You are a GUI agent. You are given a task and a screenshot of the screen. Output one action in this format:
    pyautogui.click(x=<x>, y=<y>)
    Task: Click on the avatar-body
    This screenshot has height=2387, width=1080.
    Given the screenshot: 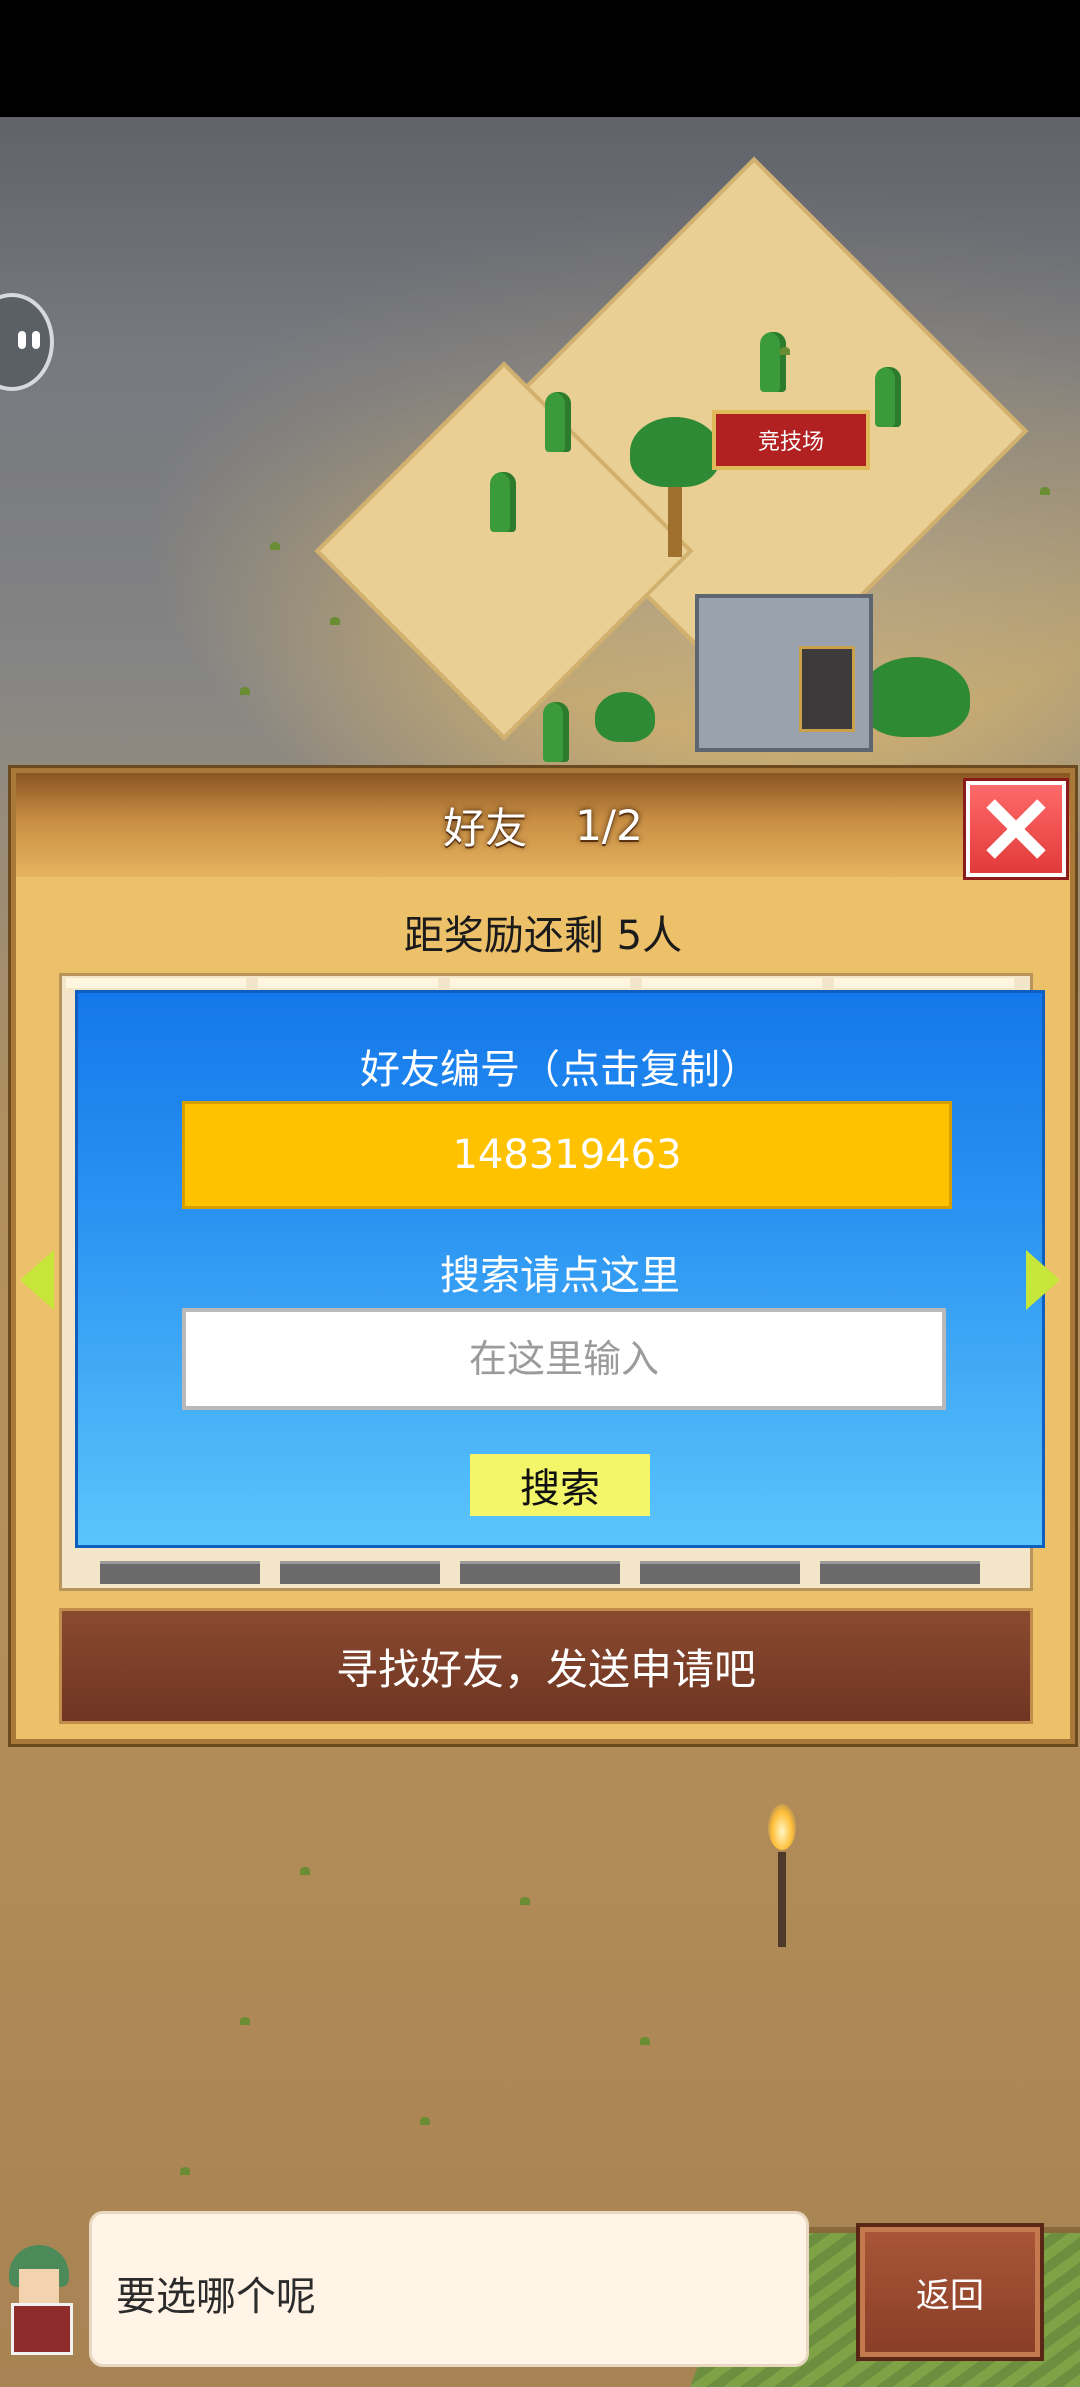 What is the action you would take?
    pyautogui.click(x=42, y=2329)
    